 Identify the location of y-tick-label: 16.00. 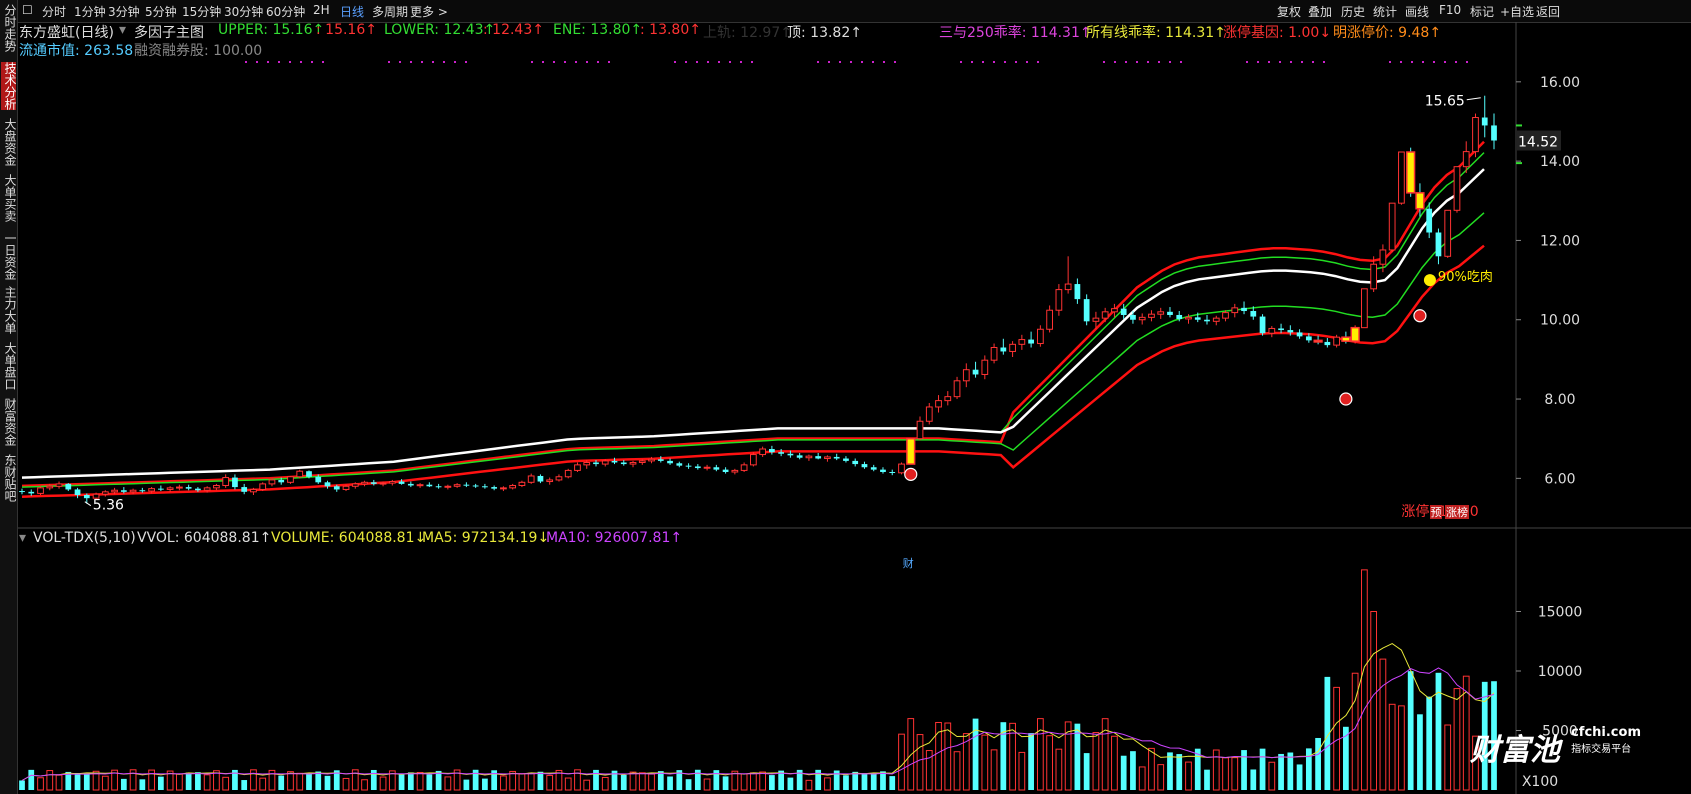
(1560, 83).